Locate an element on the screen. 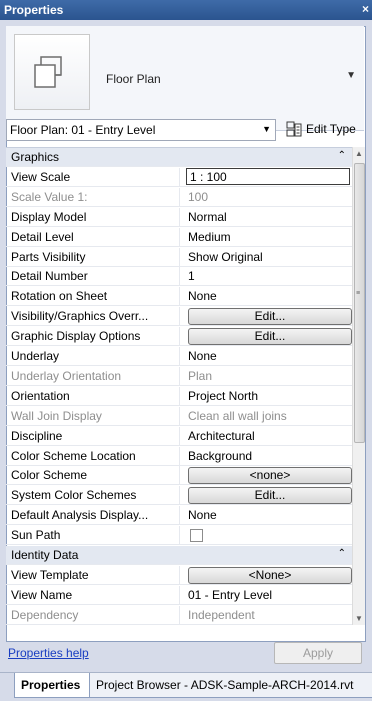 This screenshot has height=701, width=372. property-row: Wall Join Display Clean all wall joins is located at coordinates (179, 416).